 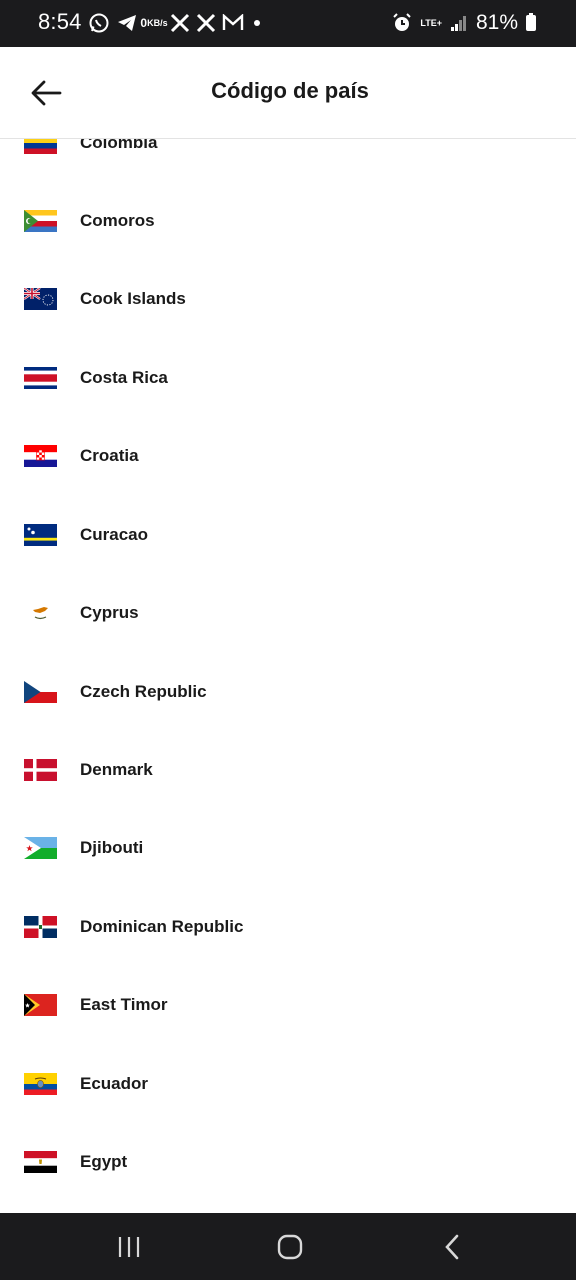 What do you see at coordinates (109, 612) in the screenshot?
I see `country-name: Cyprus` at bounding box center [109, 612].